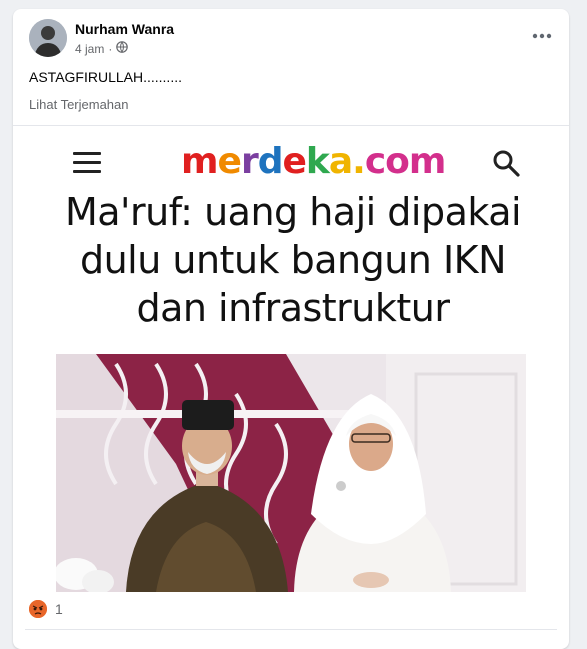 This screenshot has width=587, height=649. What do you see at coordinates (124, 29) in the screenshot?
I see `author-name: Nurham Wanra` at bounding box center [124, 29].